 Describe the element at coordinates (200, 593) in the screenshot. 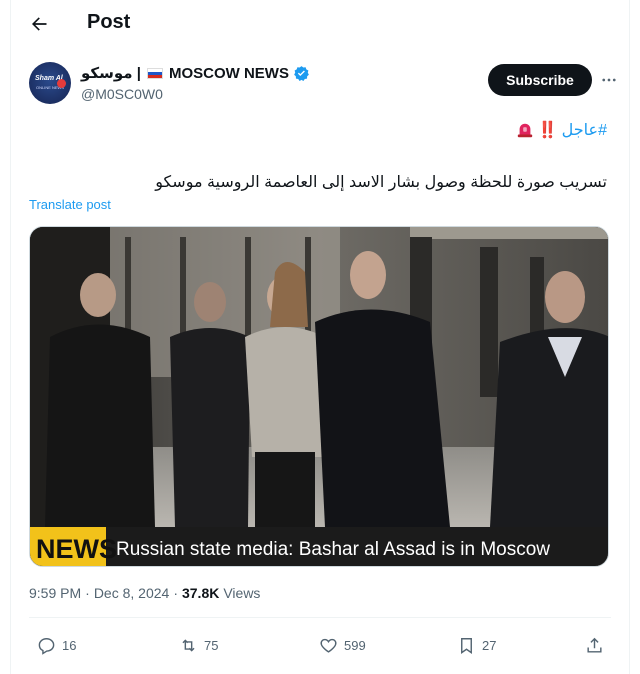

I see `views-count: 37.8K` at that location.